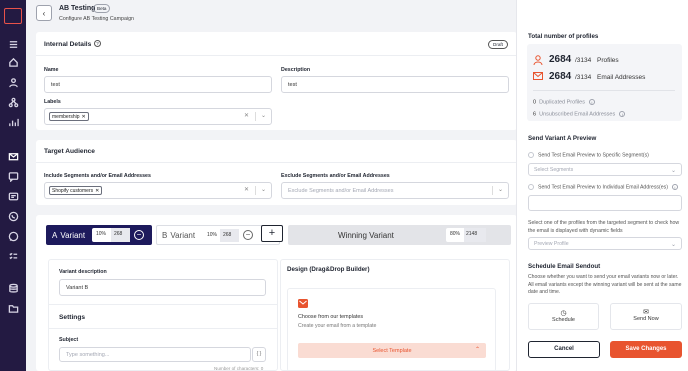 Image resolution: width=688 pixels, height=371 pixels. Describe the element at coordinates (158, 190) in the screenshot. I see `include-select: Shopify customers ✕ ✕ ⌄` at that location.